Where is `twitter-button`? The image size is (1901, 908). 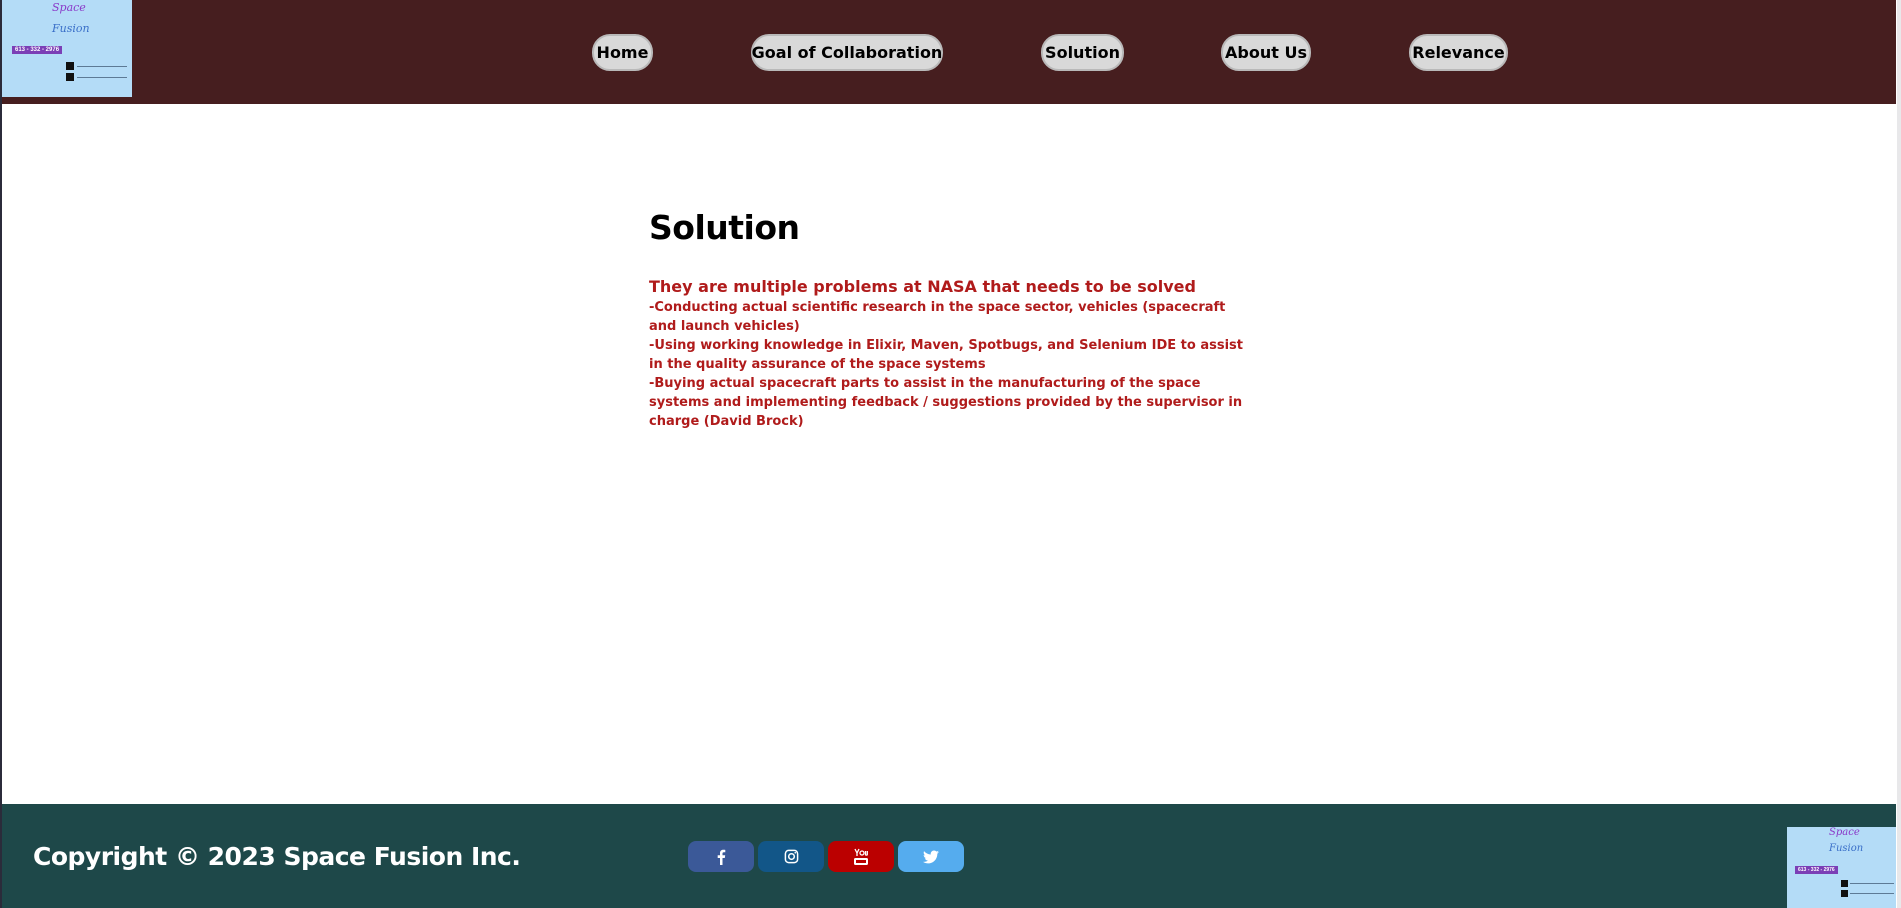 twitter-button is located at coordinates (931, 856).